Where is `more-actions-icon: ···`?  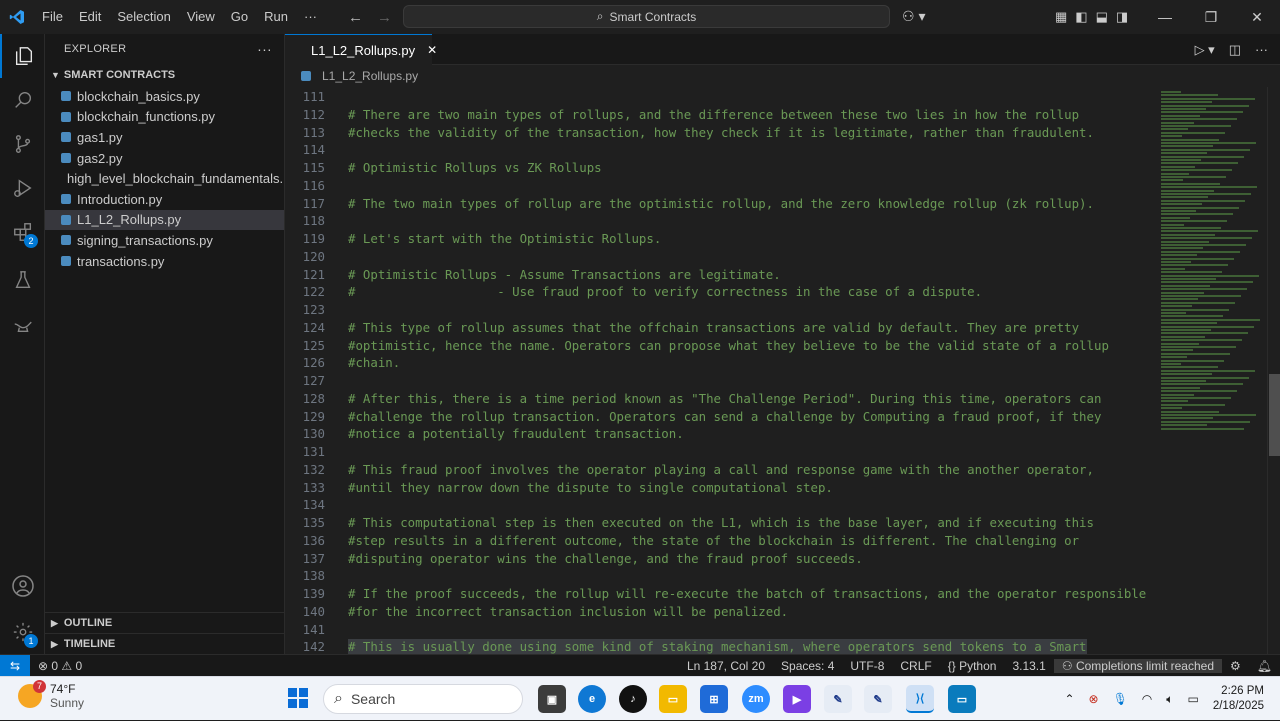
more-actions-icon: ··· is located at coordinates (1261, 49).